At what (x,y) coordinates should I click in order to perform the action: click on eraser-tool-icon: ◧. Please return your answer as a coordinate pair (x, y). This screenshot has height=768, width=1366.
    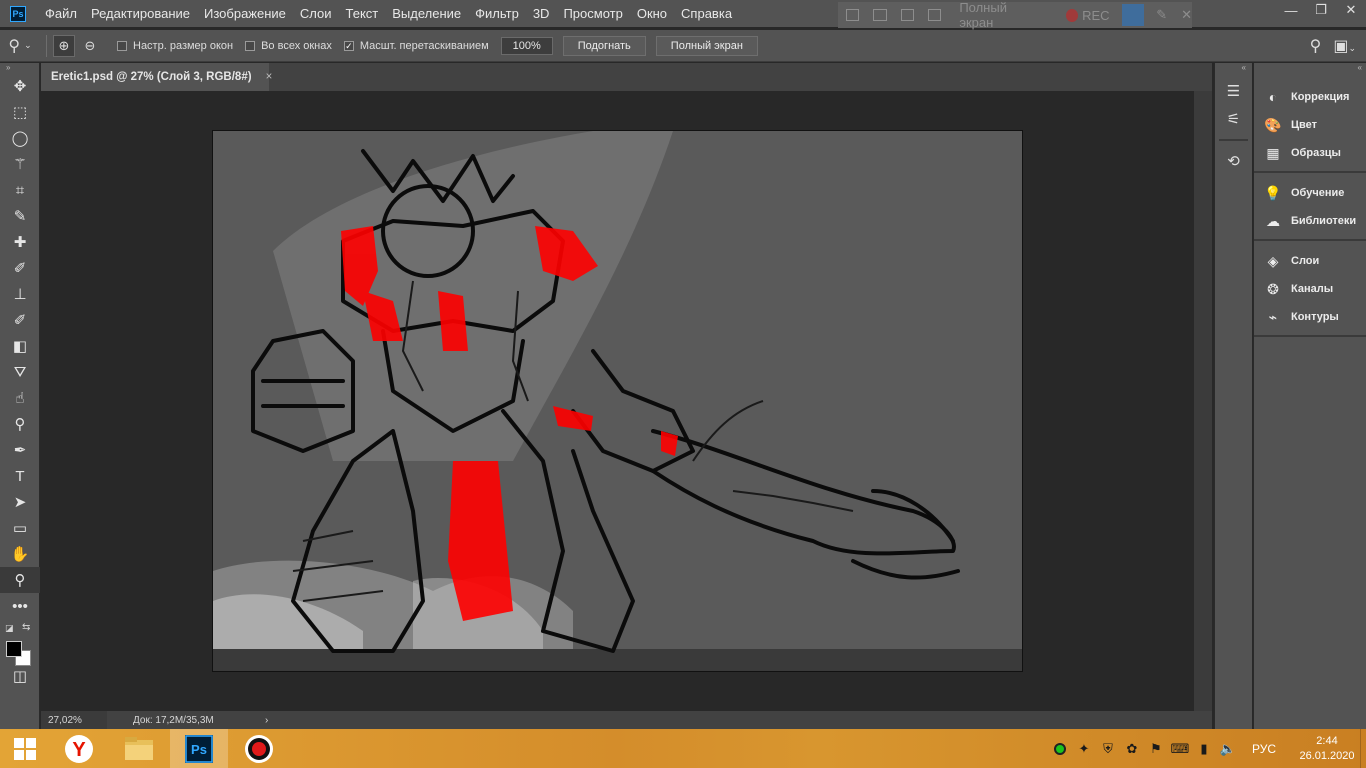
    Looking at the image, I should click on (20, 346).